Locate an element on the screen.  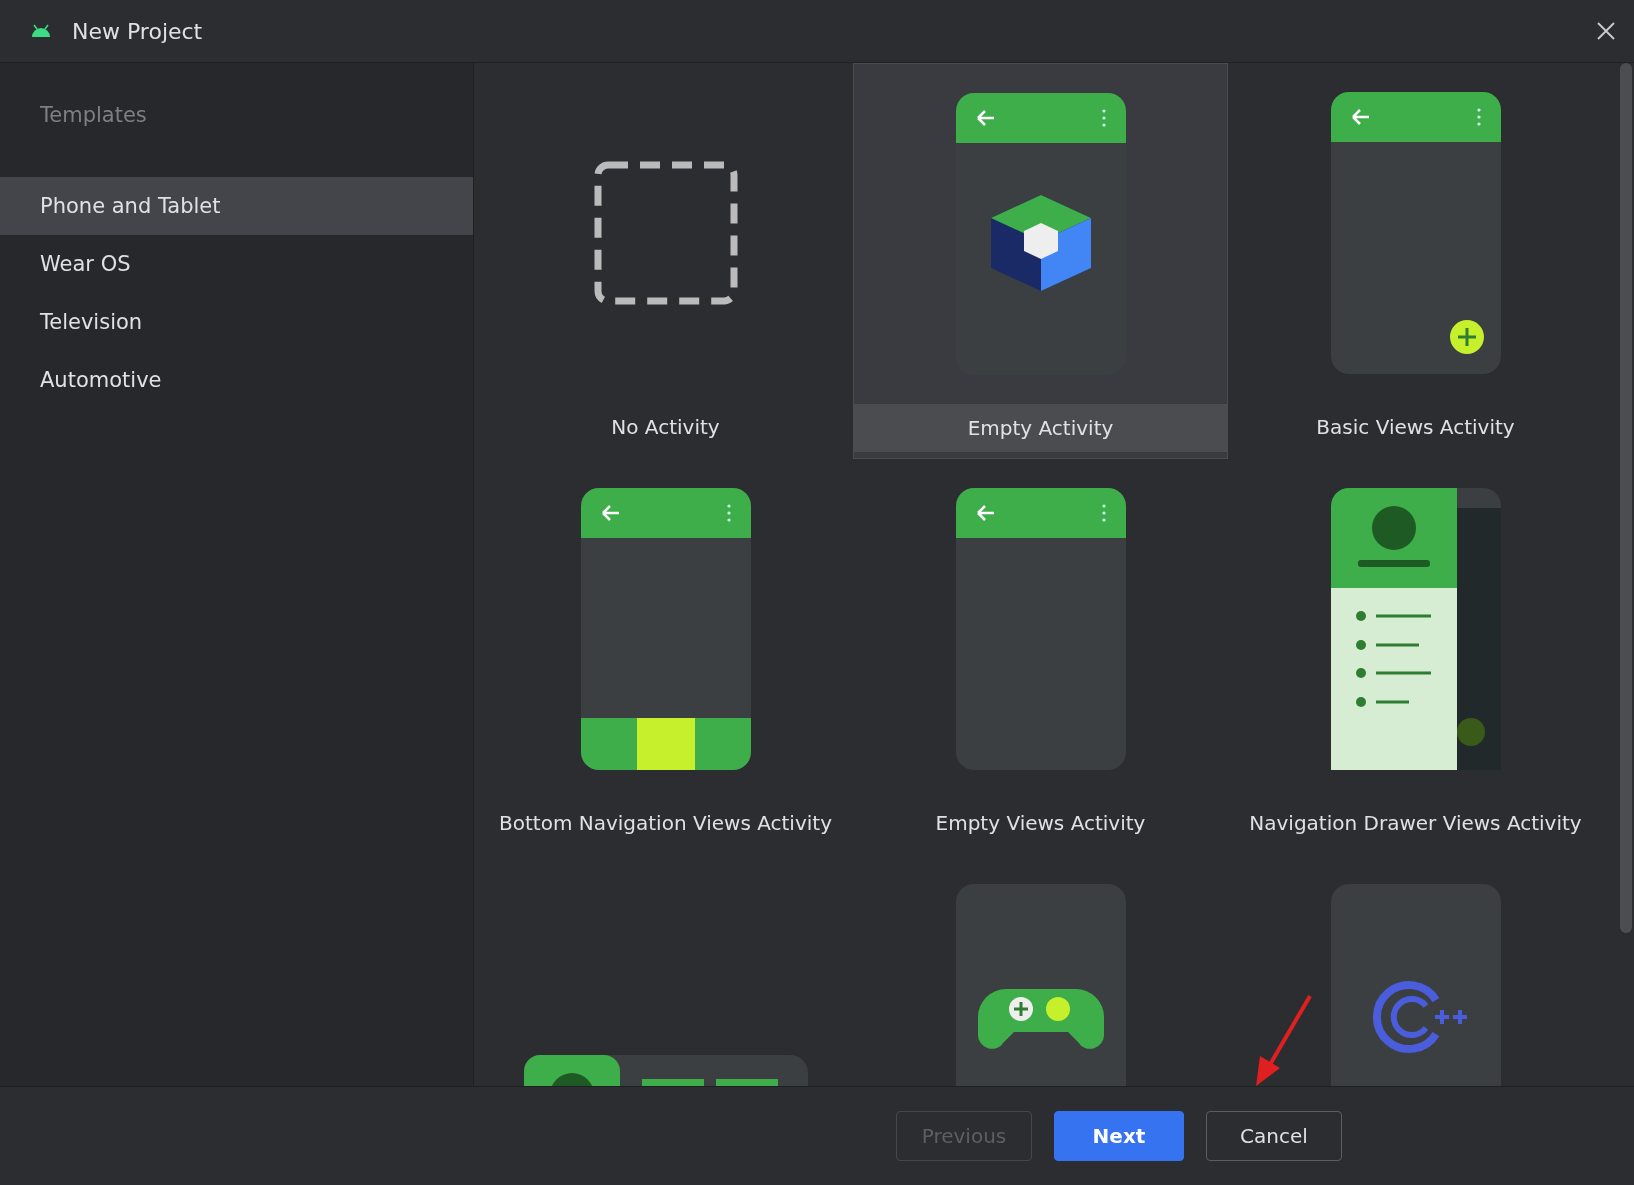
template-name: Basic Views Activity is located at coordinates (1415, 427).